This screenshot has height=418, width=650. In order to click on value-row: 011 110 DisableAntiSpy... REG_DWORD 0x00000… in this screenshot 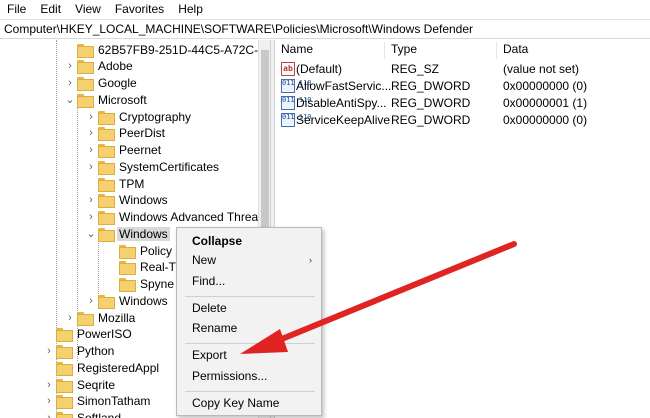, I will do `click(462, 103)`.